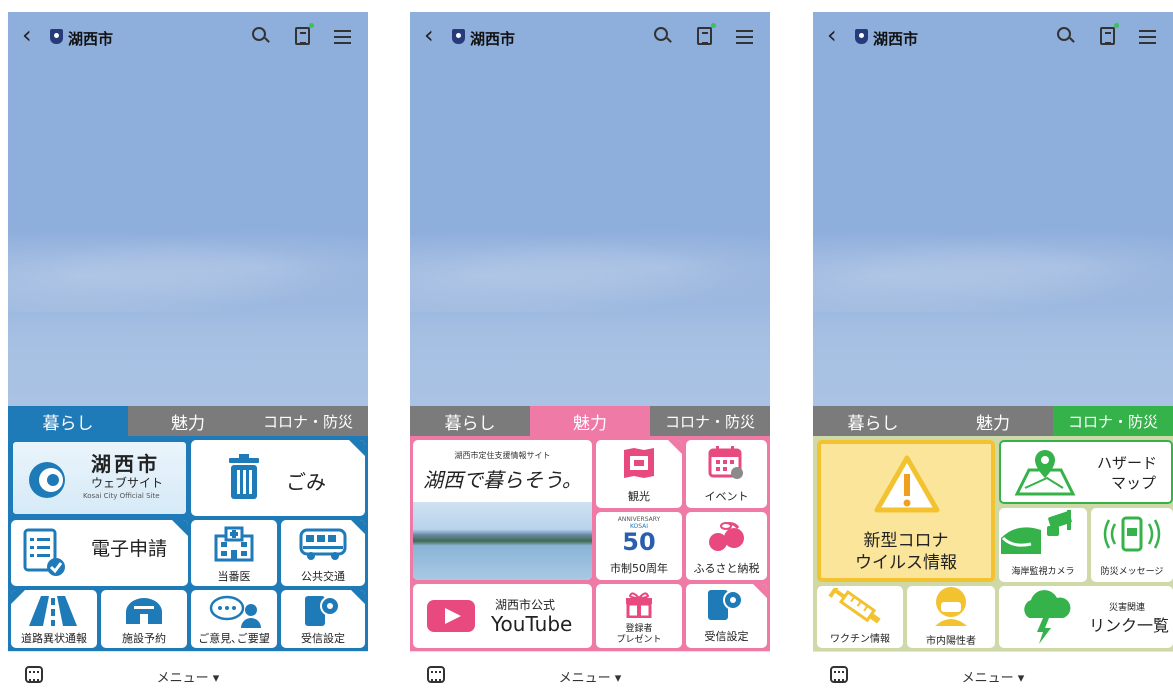 Image resolution: width=1173 pixels, height=698 pixels. Describe the element at coordinates (951, 641) in the screenshot. I see `positive-cases-label: 市内陽性者` at that location.